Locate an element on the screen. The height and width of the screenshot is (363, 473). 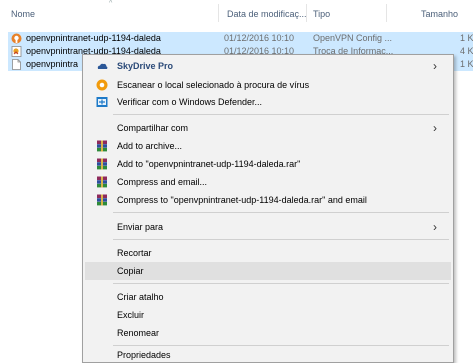
file-name: openvpnintranet-udp-1194-daleda is located at coordinates (93, 38).